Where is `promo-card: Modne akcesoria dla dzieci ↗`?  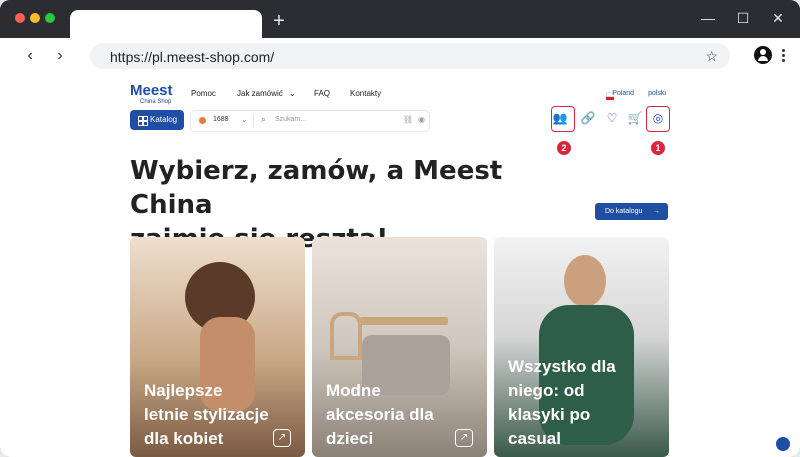 promo-card: Modne akcesoria dla dzieci ↗ is located at coordinates (399, 347).